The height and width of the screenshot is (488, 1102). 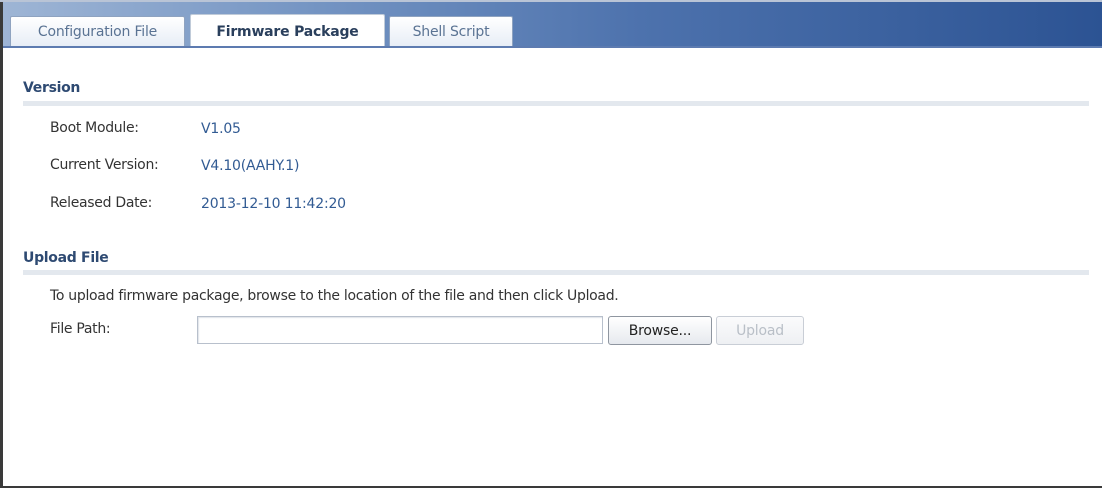 I want to click on version-section-divider, so click(x=556, y=103).